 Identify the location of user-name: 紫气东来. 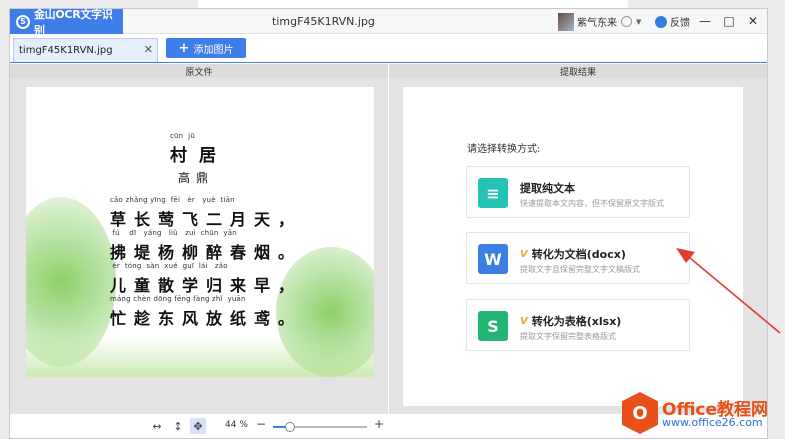
(597, 23).